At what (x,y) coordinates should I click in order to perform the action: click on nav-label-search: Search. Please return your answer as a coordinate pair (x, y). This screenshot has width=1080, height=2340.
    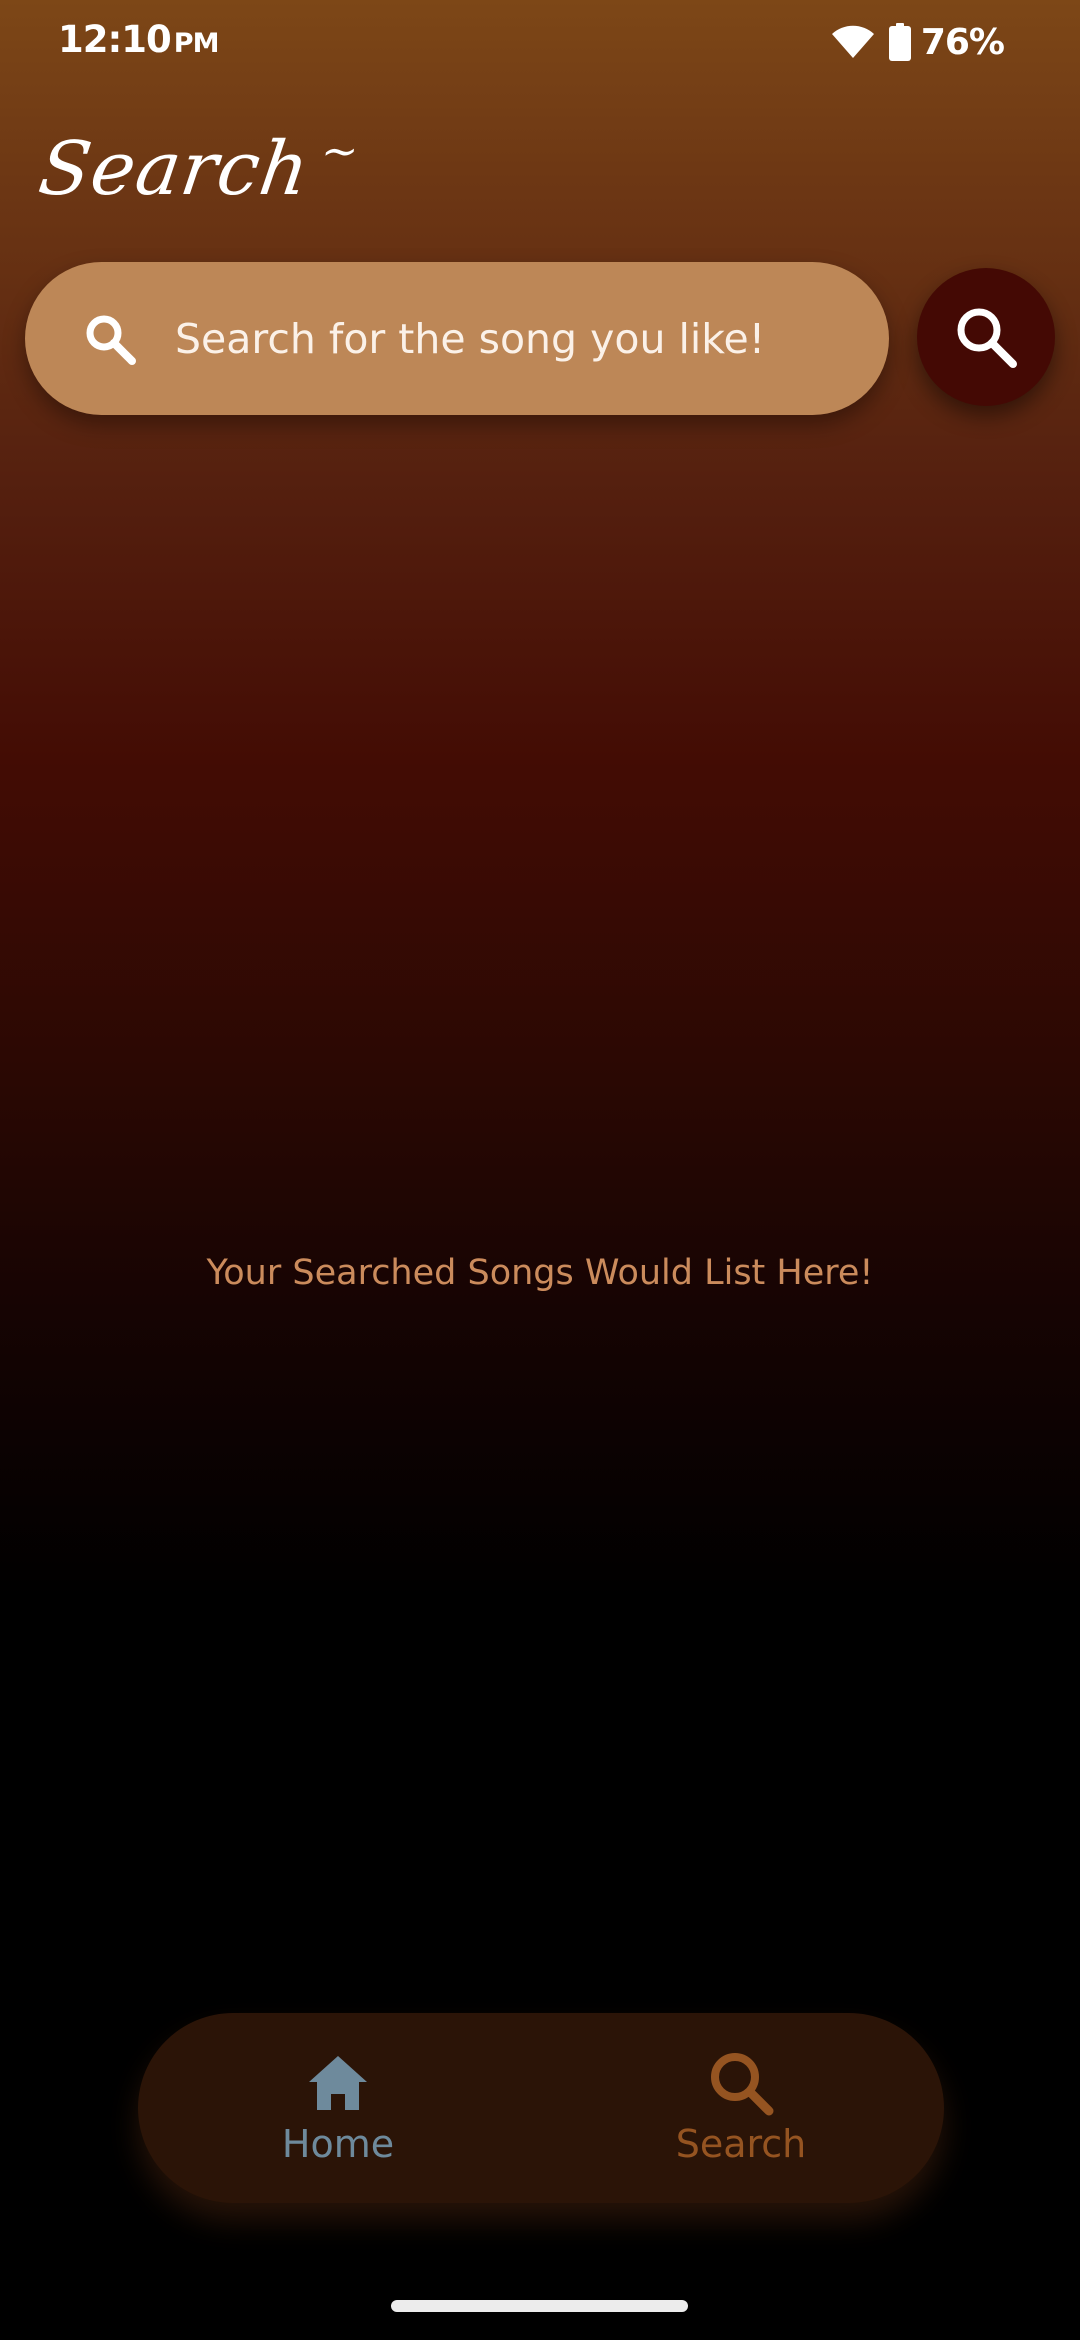
    Looking at the image, I should click on (741, 2144).